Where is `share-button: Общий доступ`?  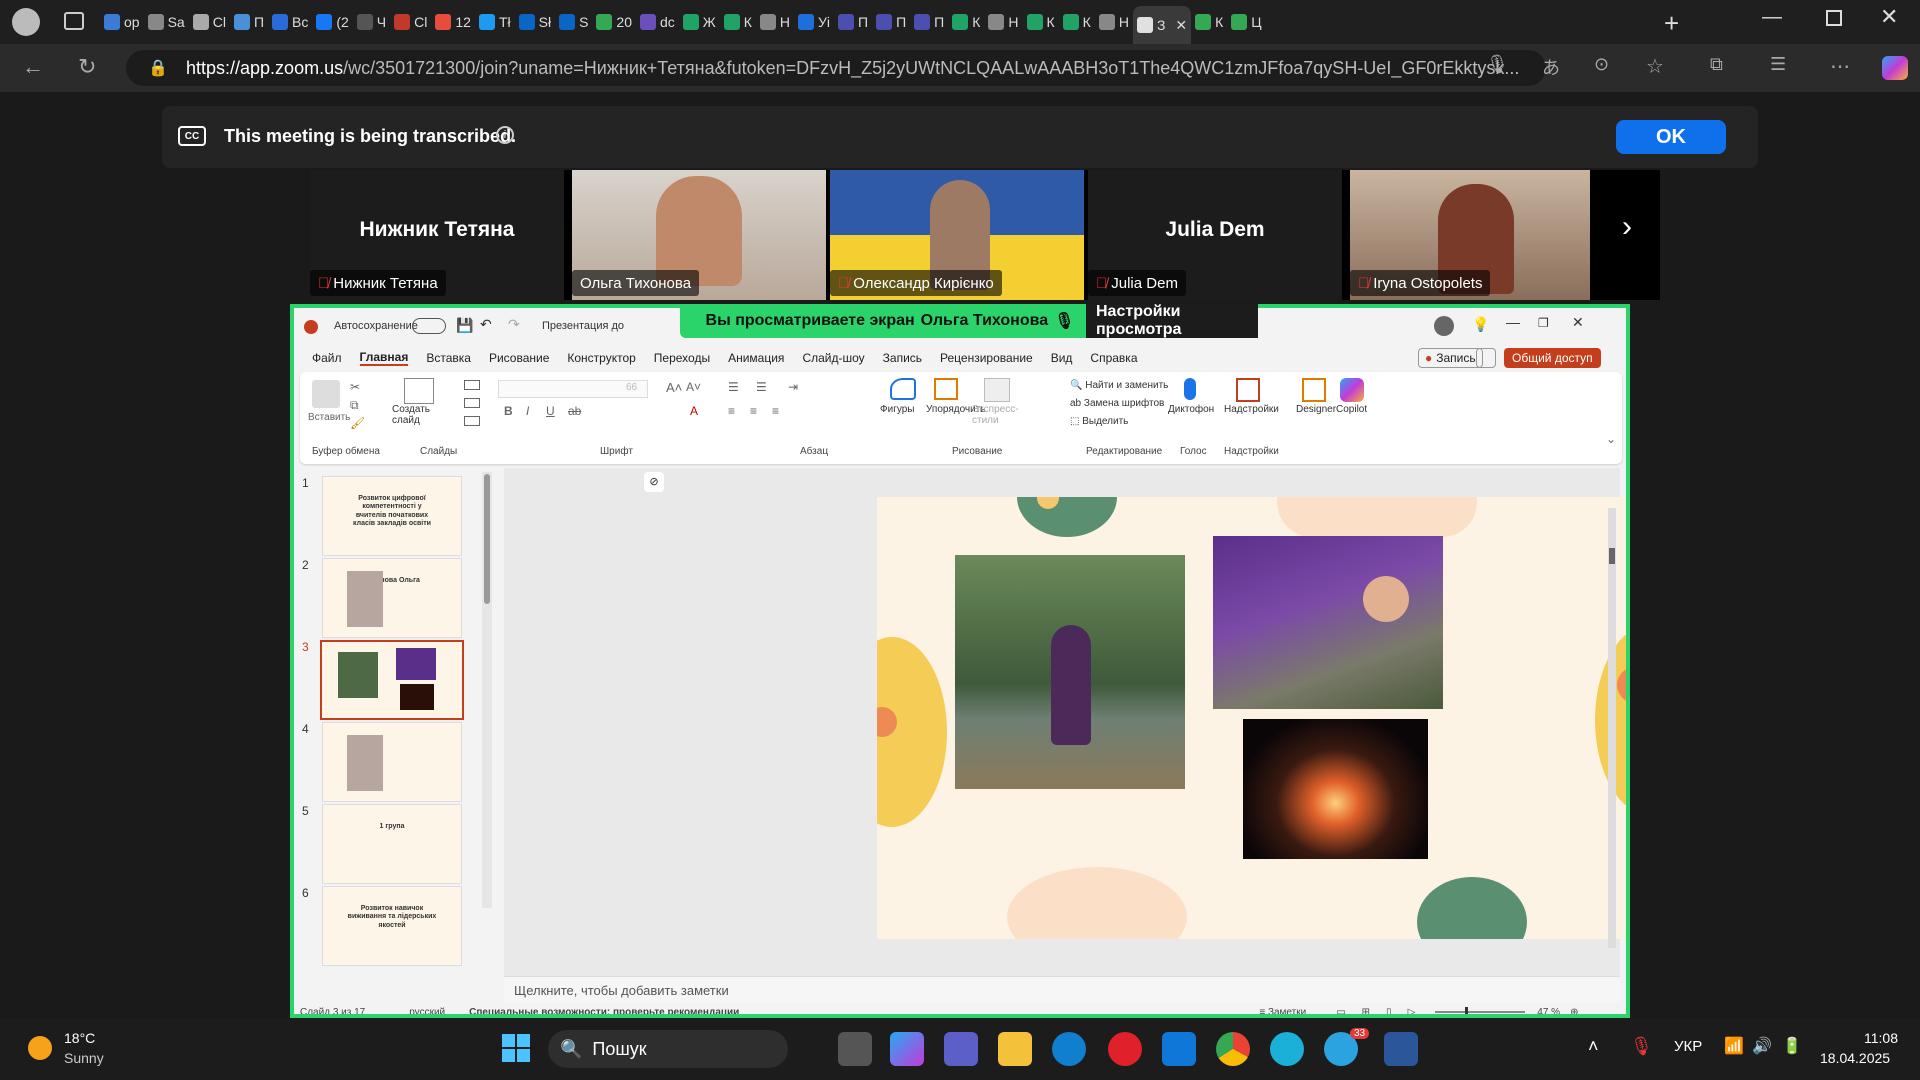 share-button: Общий доступ is located at coordinates (1552, 358).